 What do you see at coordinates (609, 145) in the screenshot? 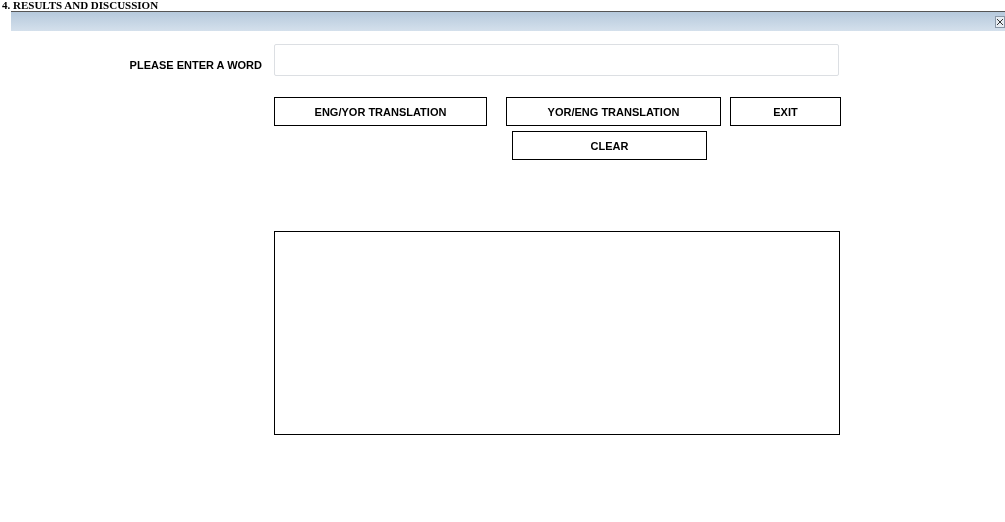
I see `clear-button: CLEAR` at bounding box center [609, 145].